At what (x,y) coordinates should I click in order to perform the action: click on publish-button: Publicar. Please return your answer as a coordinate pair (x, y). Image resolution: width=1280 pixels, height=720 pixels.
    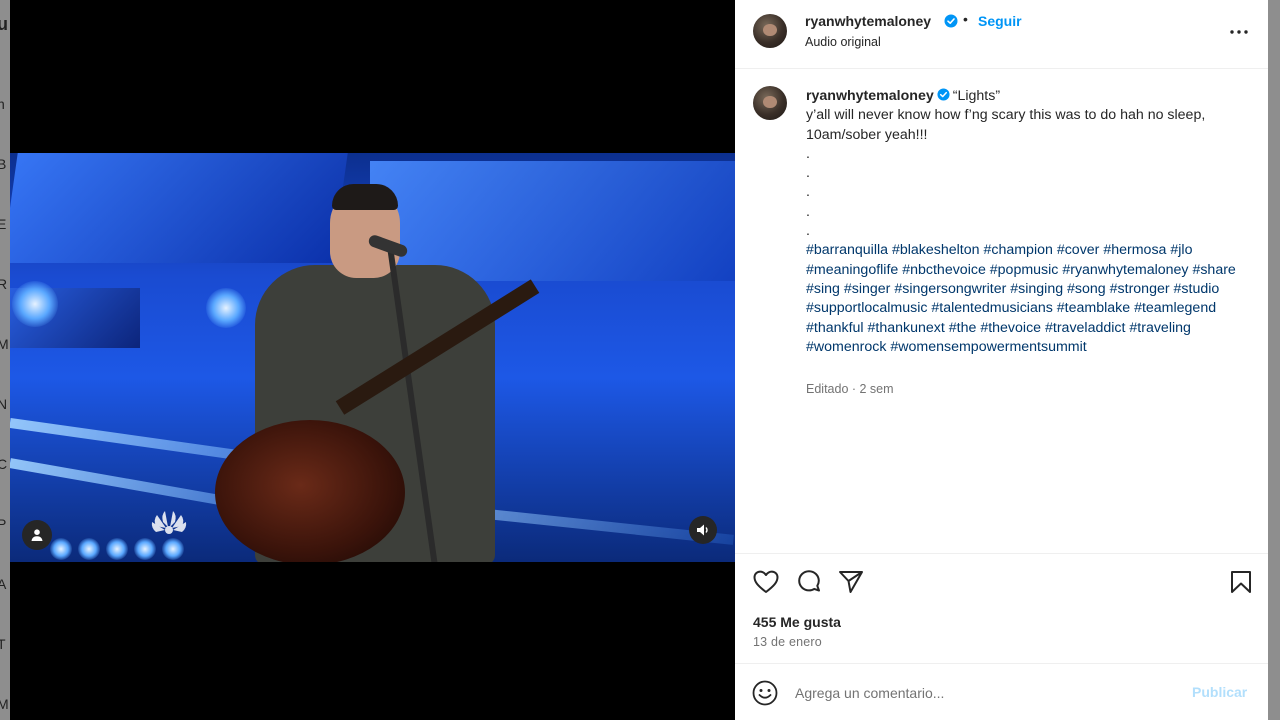
    Looking at the image, I should click on (1219, 692).